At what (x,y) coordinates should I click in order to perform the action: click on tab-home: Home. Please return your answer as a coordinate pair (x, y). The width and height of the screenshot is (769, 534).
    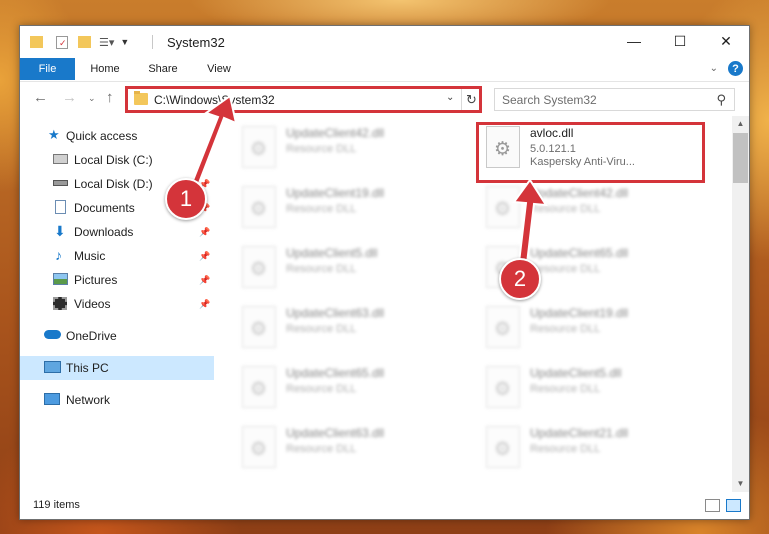
    Looking at the image, I should click on (105, 69).